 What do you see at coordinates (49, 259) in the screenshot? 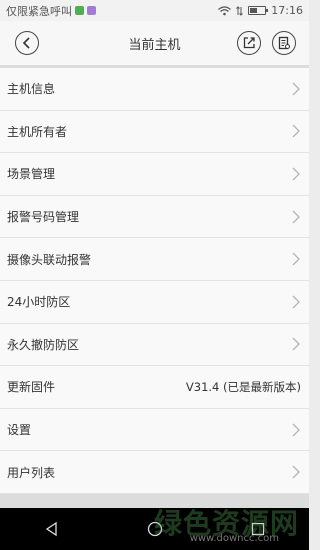
I see `menu-item-label: 摄像头联动报警` at bounding box center [49, 259].